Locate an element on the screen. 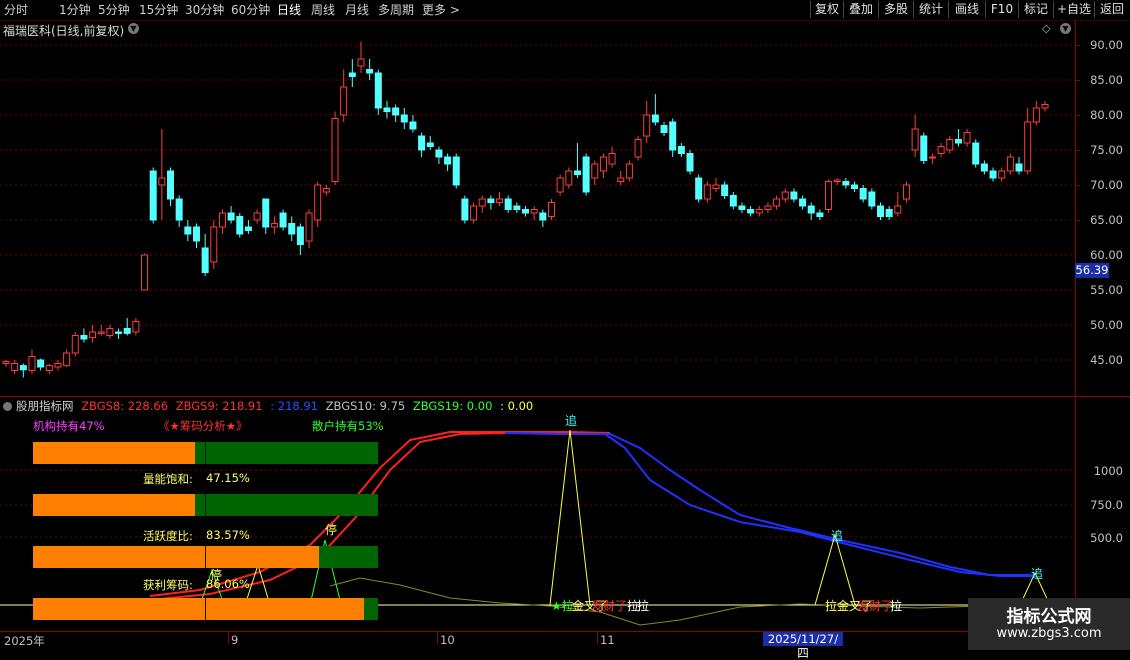  price-tick: 80.00 is located at coordinates (1106, 115).